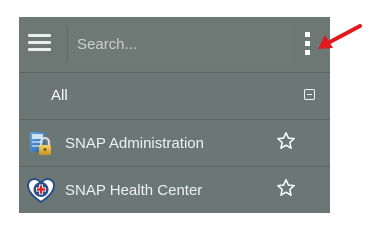  I want to click on search-box, so click(179, 44).